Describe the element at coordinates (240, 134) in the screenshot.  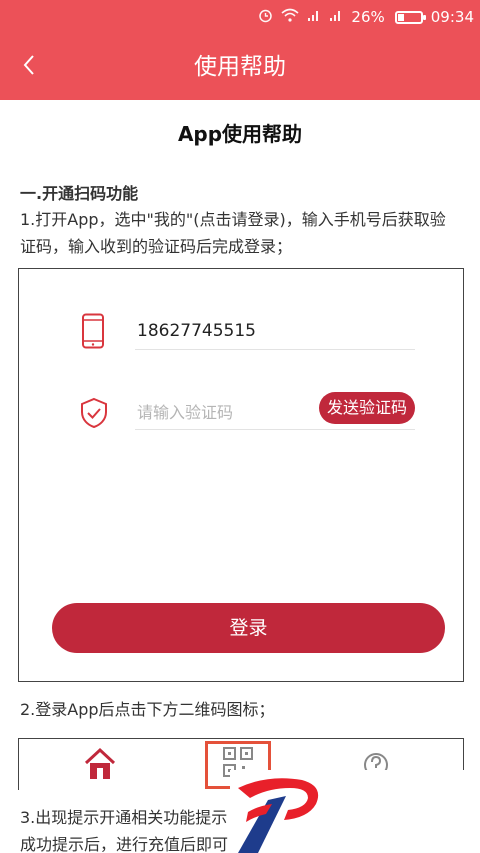
I see `doc-title: App使用帮助` at that location.